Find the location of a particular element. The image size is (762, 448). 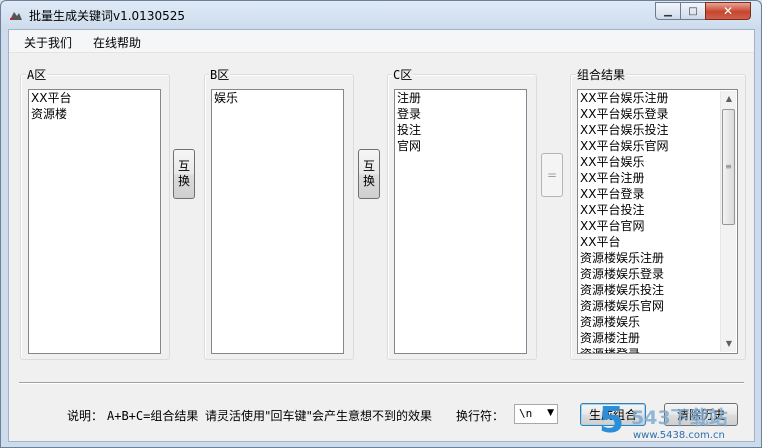

result-item: XX平台官网 is located at coordinates (657, 226).